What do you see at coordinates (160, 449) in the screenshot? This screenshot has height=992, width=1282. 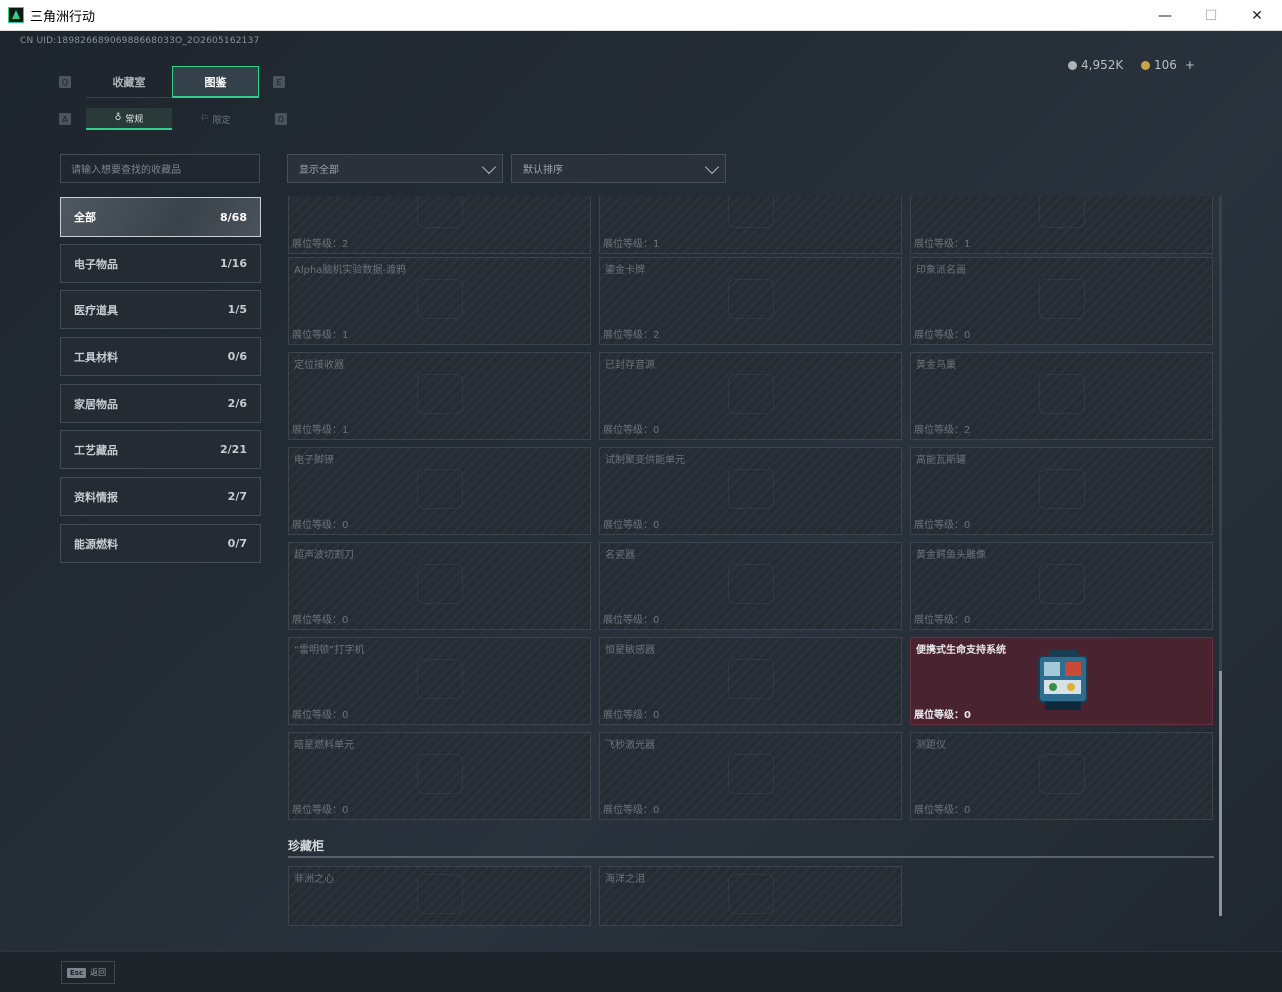 I see `category-crafts: 工艺藏品 2/21` at bounding box center [160, 449].